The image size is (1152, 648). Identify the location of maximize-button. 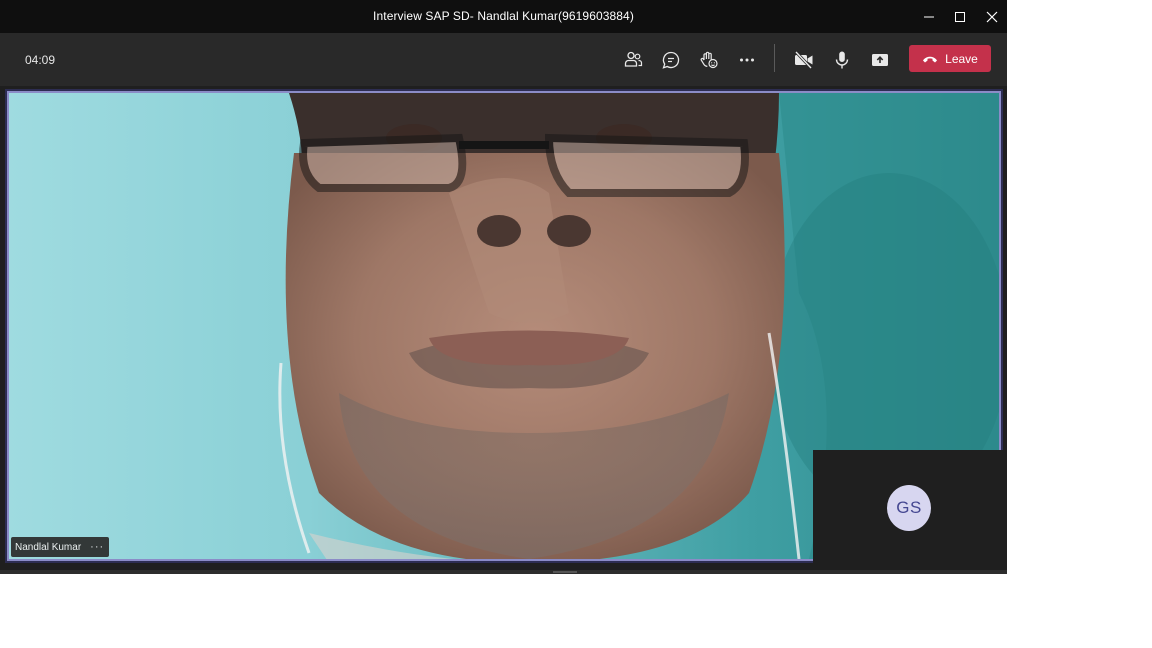
(959, 16).